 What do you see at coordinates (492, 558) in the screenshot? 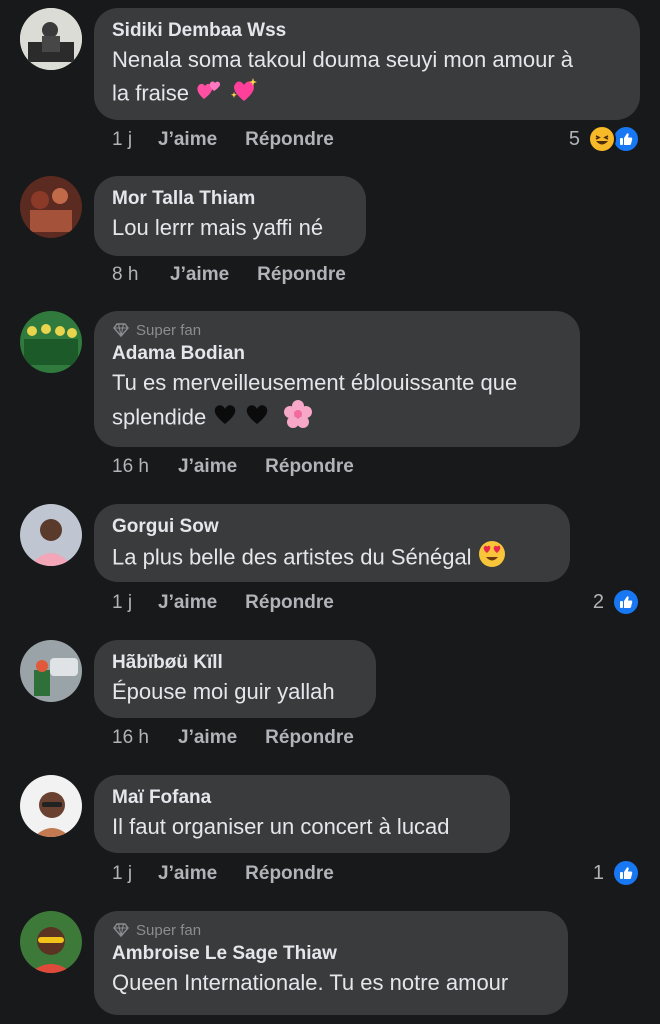
I see `heart-eyes-emoji` at bounding box center [492, 558].